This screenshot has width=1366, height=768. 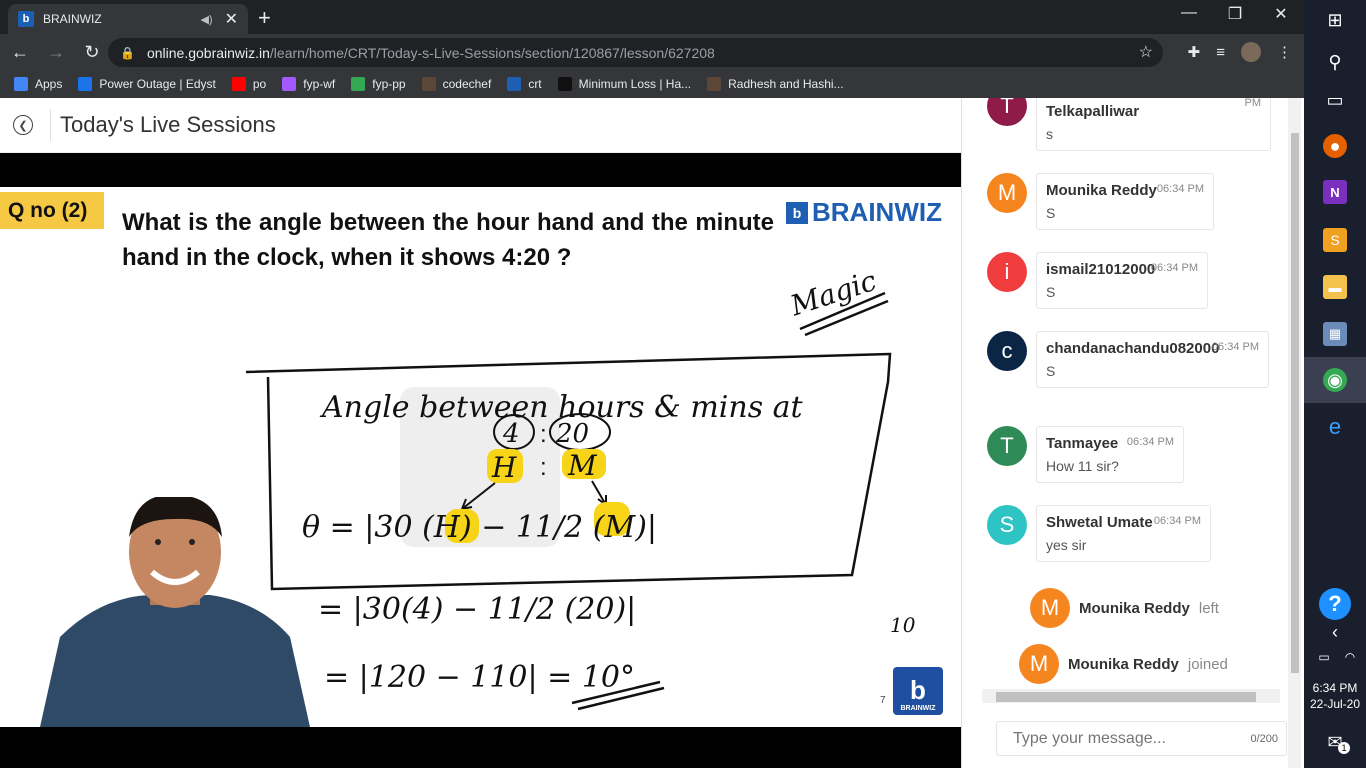 What do you see at coordinates (264, 18) in the screenshot?
I see `new-tab-button: +` at bounding box center [264, 18].